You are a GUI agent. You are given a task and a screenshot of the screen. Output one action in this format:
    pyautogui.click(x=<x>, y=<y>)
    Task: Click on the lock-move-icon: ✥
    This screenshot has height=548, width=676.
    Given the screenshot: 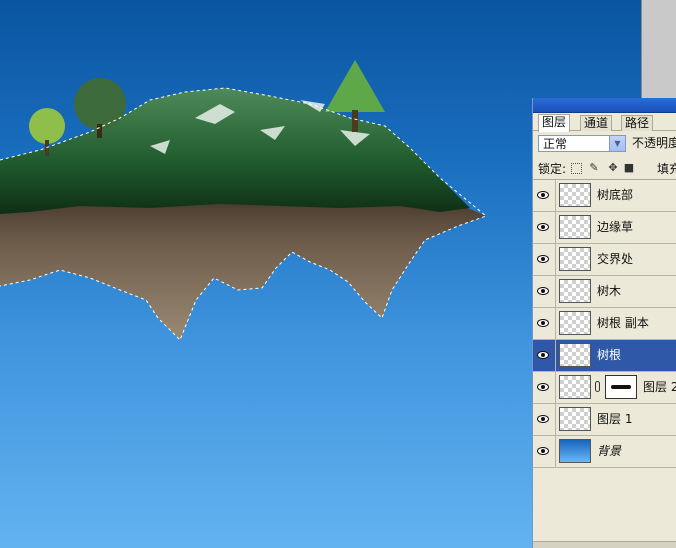 What is the action you would take?
    pyautogui.click(x=613, y=168)
    